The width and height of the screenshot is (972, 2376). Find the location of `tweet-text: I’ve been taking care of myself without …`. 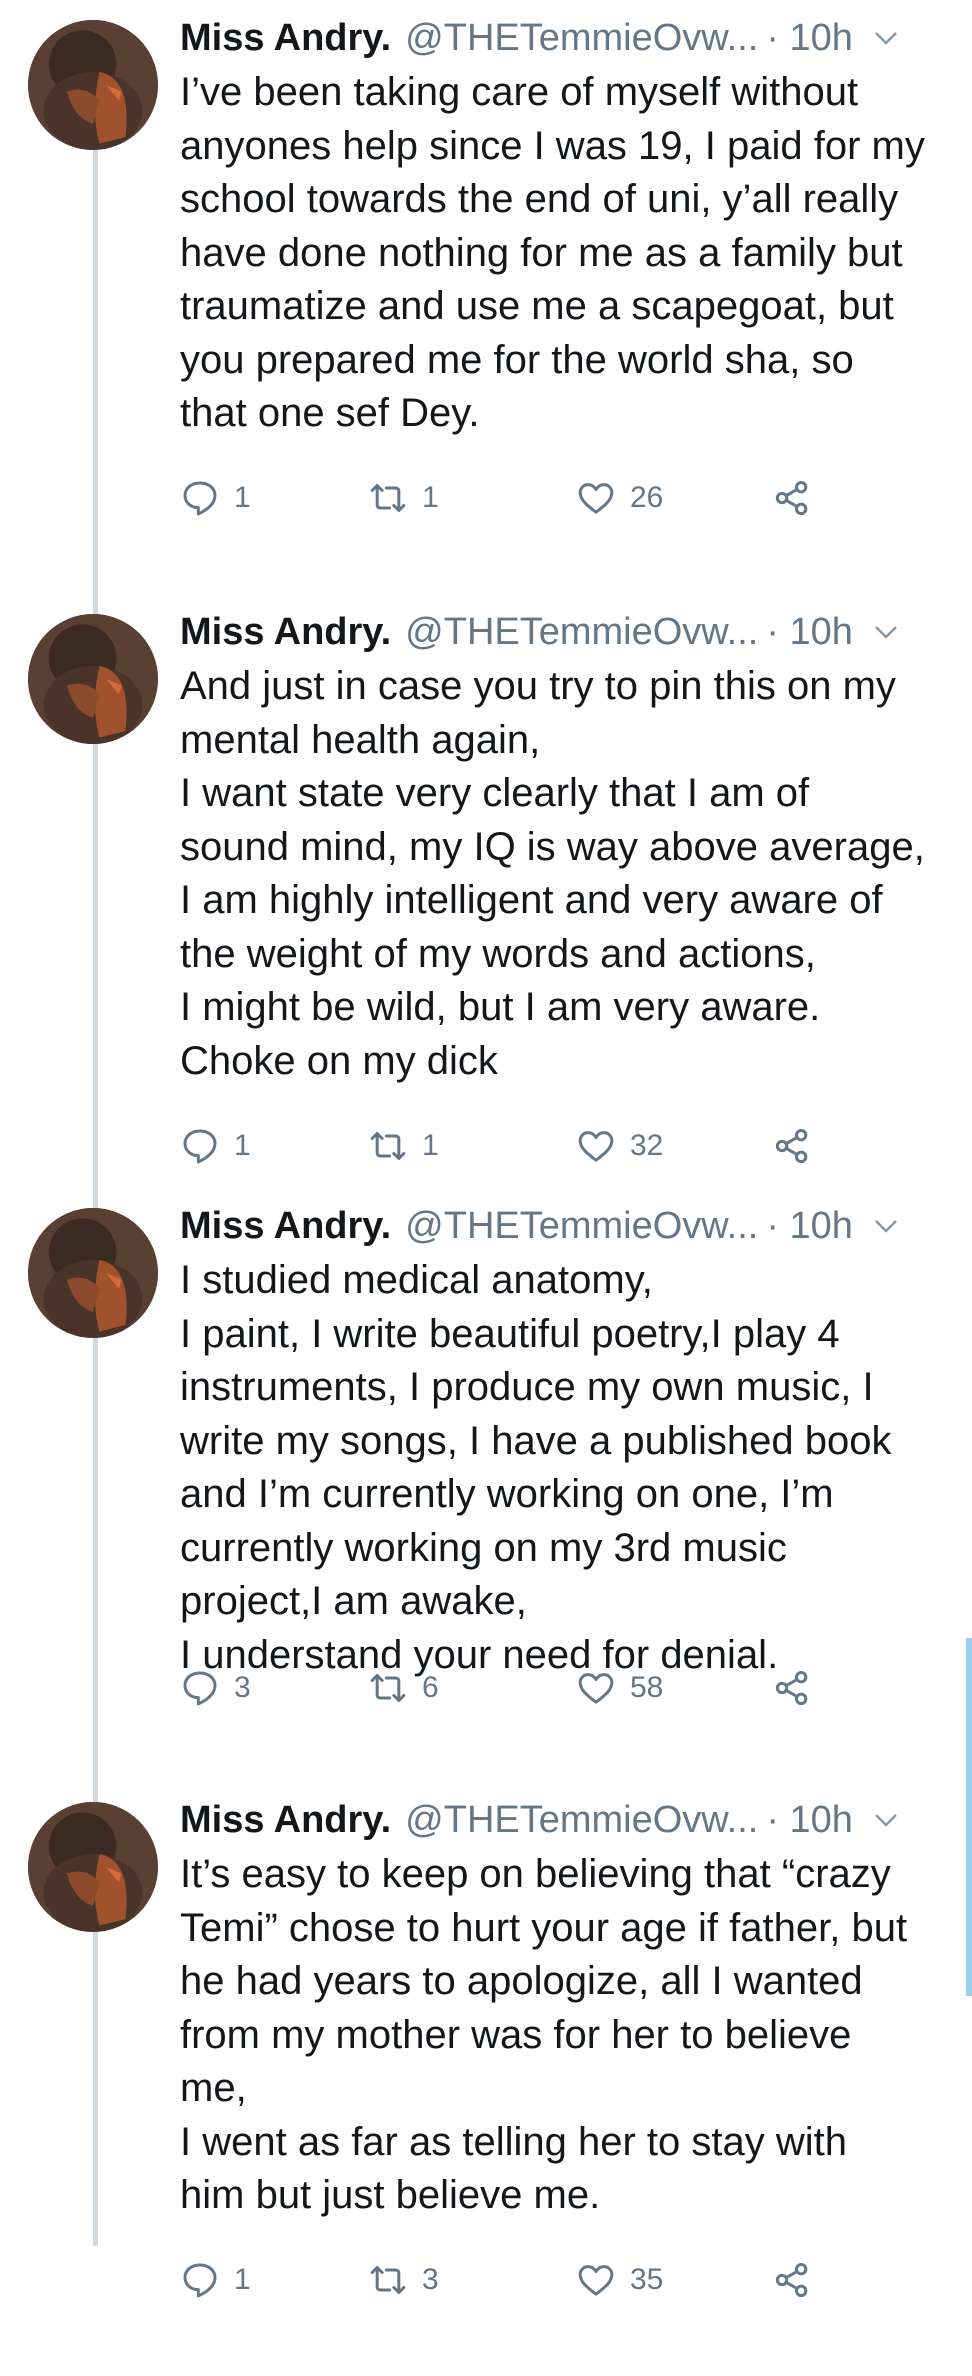

tweet-text: I’ve been taking care of myself without … is located at coordinates (552, 252).